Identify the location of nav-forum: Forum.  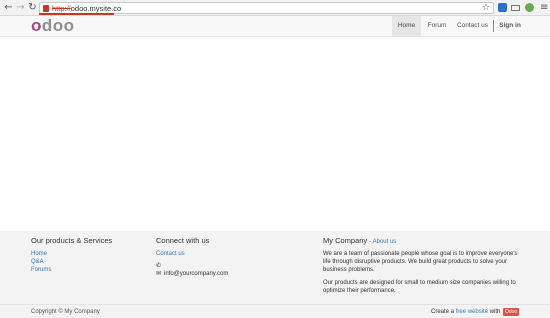
(437, 26).